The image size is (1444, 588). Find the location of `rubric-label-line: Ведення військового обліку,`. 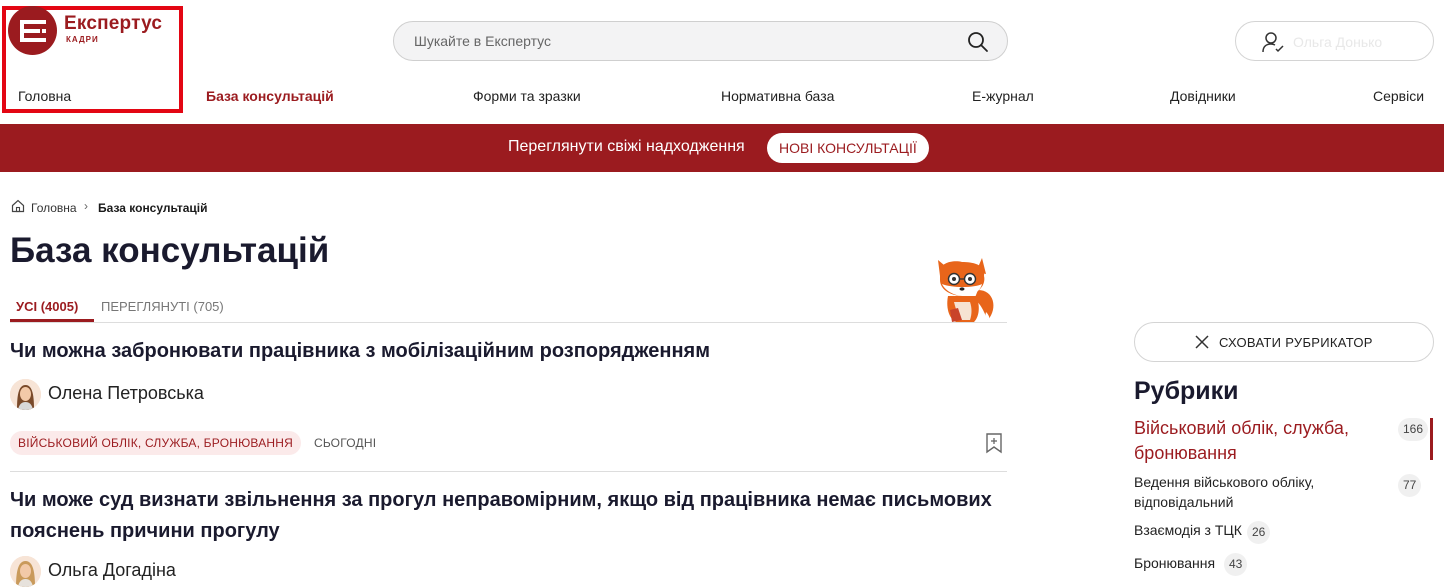

rubric-label-line: Ведення військового обліку, is located at coordinates (1224, 482).